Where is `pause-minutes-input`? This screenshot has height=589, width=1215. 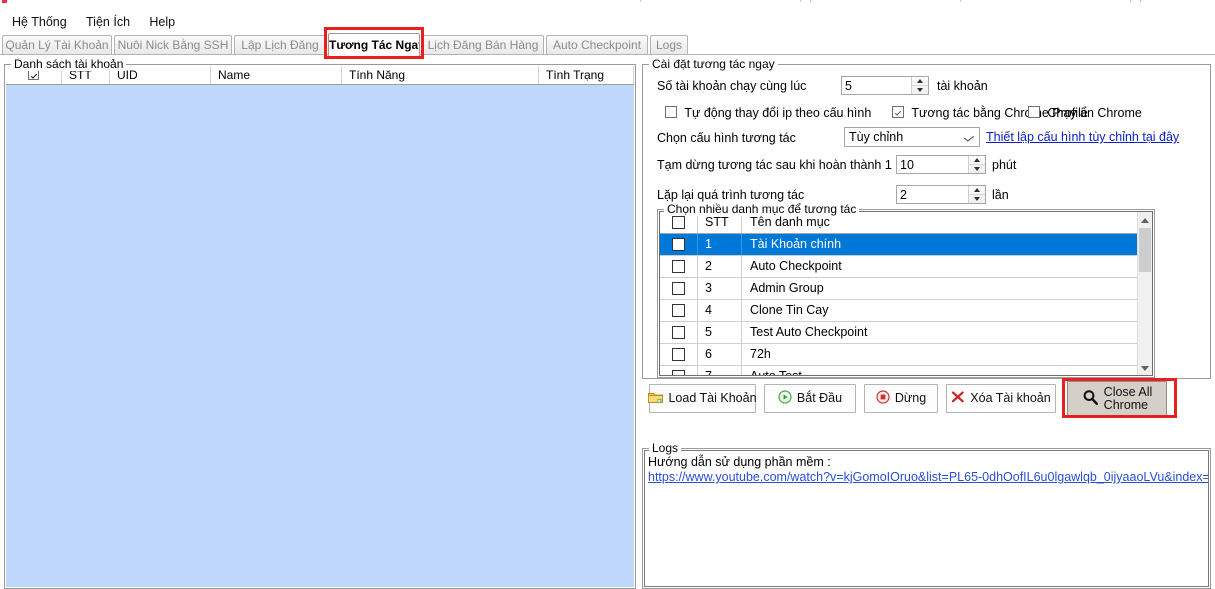 pause-minutes-input is located at coordinates (932, 164).